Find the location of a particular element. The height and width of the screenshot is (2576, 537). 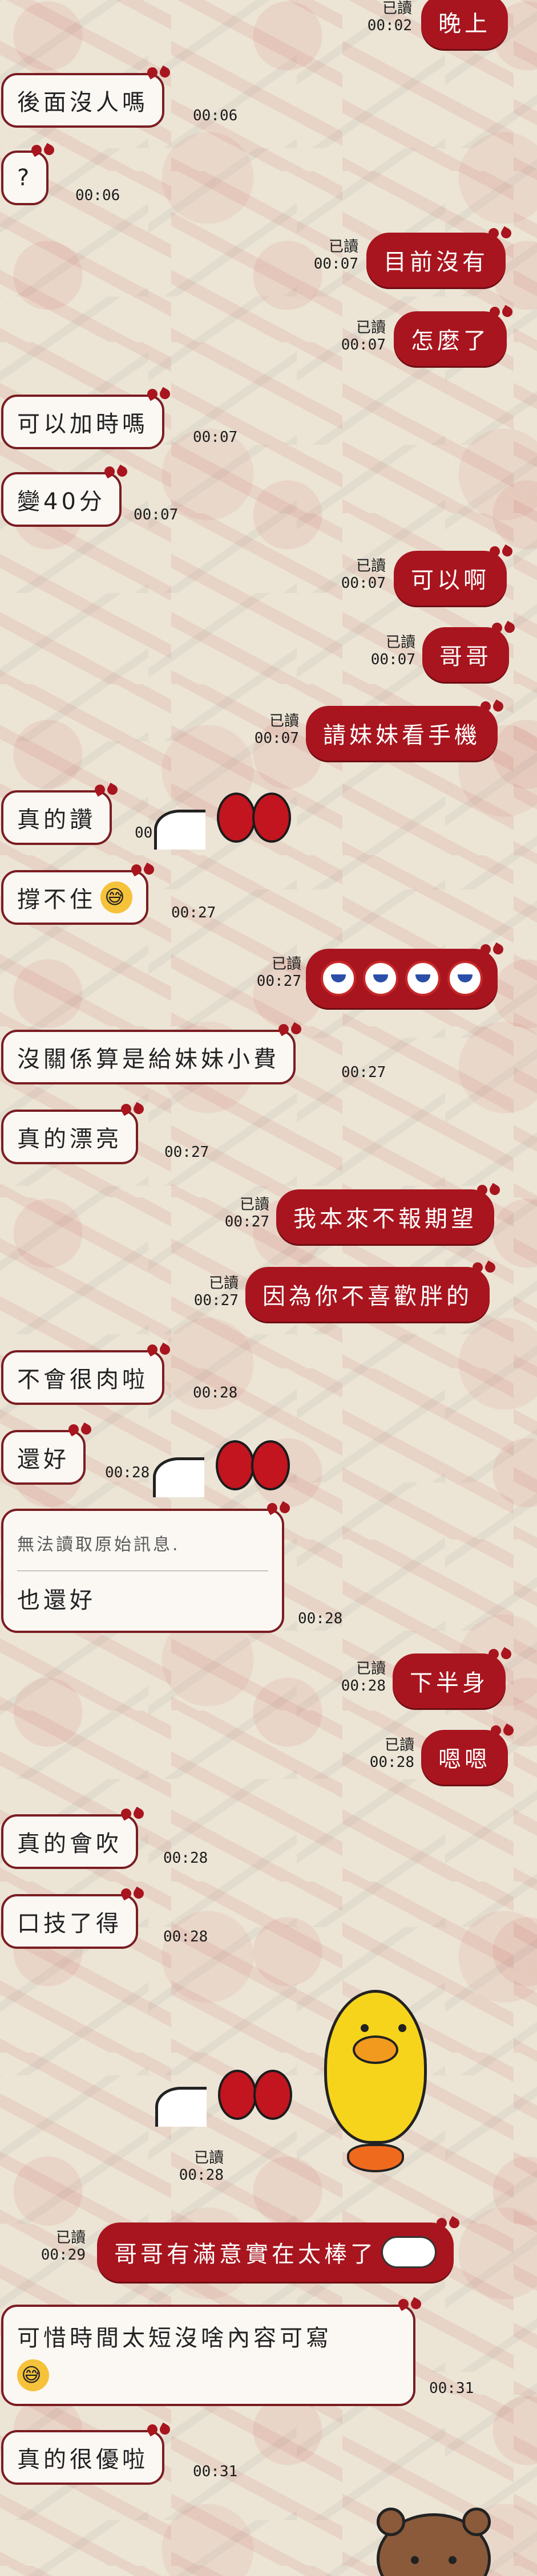

message-bubble-out: 哥哥 is located at coordinates (466, 654).